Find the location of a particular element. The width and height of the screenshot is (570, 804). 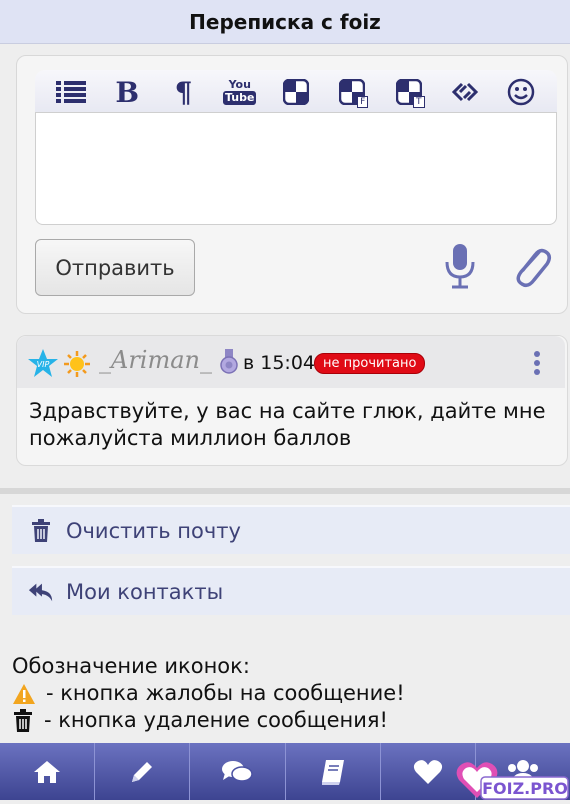

message-header: VIP _Ariman_ в 15:04 не прочитано is located at coordinates (291, 362).